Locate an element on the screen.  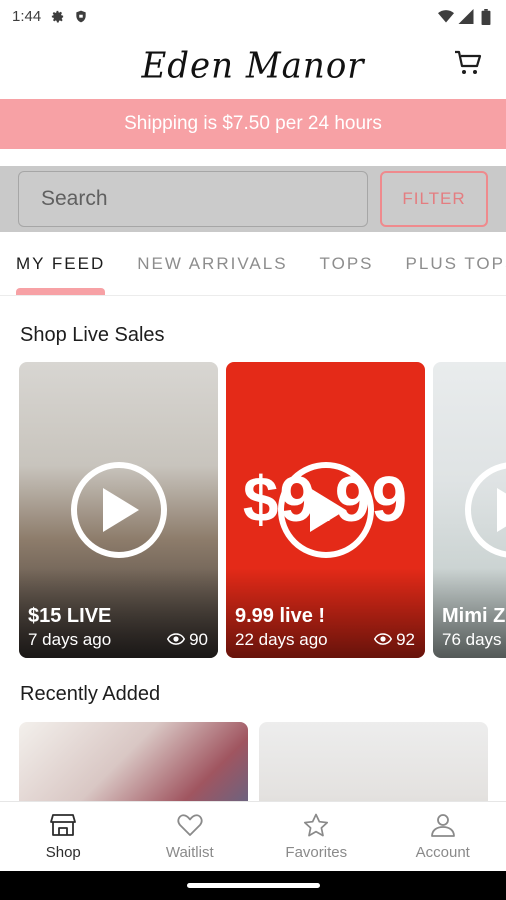
app-header: Eden Manor is located at coordinates (253, 66).